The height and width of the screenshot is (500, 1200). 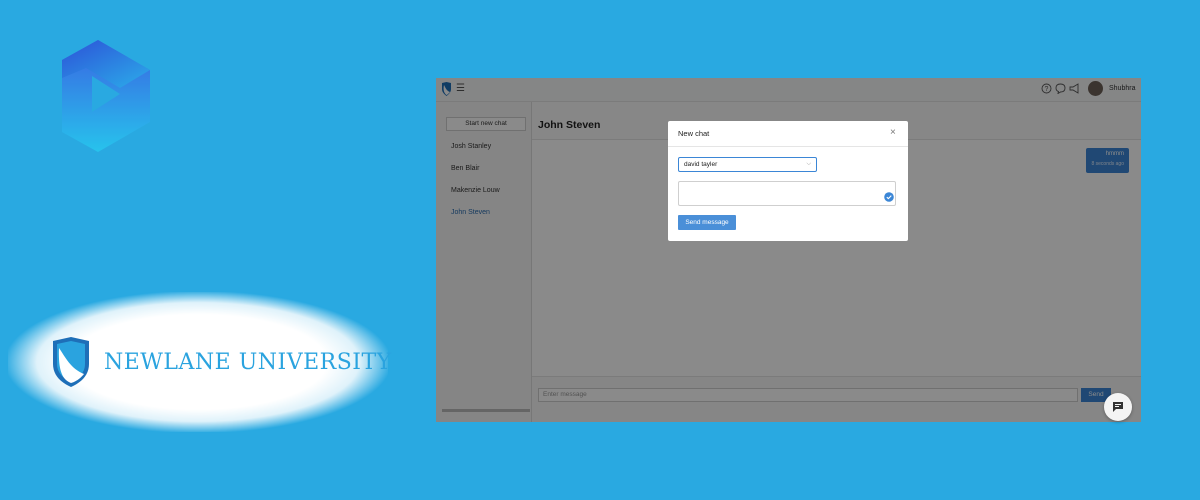 I want to click on chat-widget-icon, so click(x=1118, y=407).